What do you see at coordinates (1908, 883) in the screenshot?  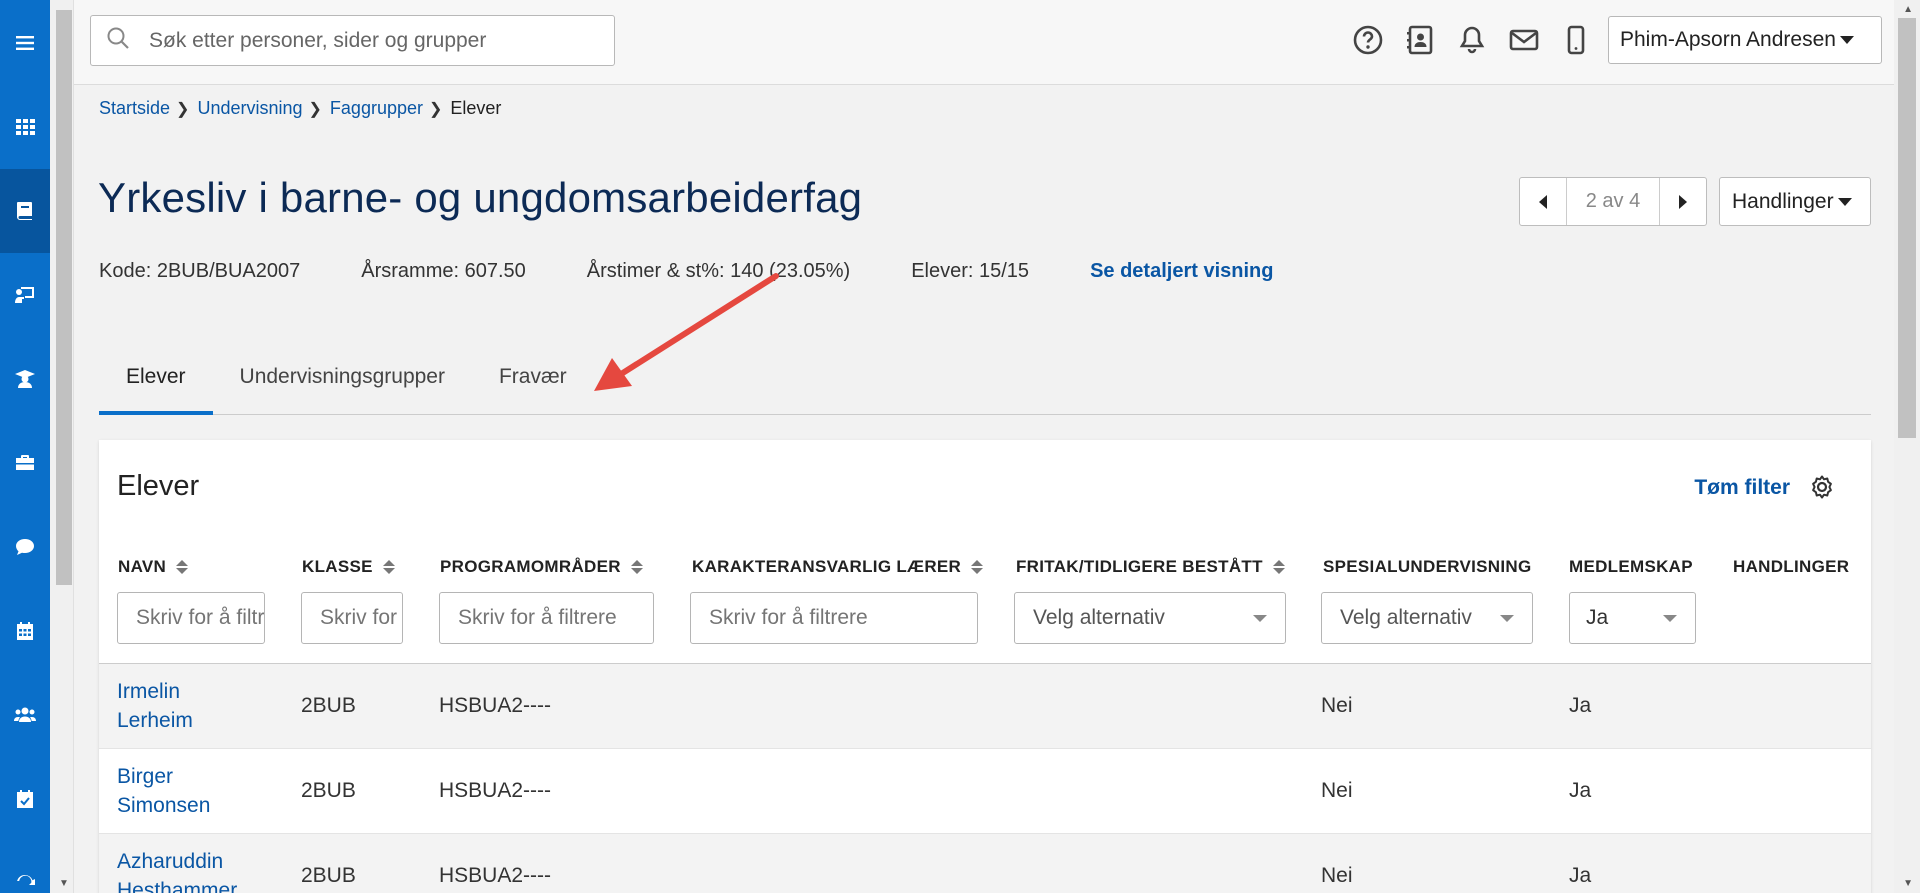 I see `page-scroll-down-arrow: ▼` at bounding box center [1908, 883].